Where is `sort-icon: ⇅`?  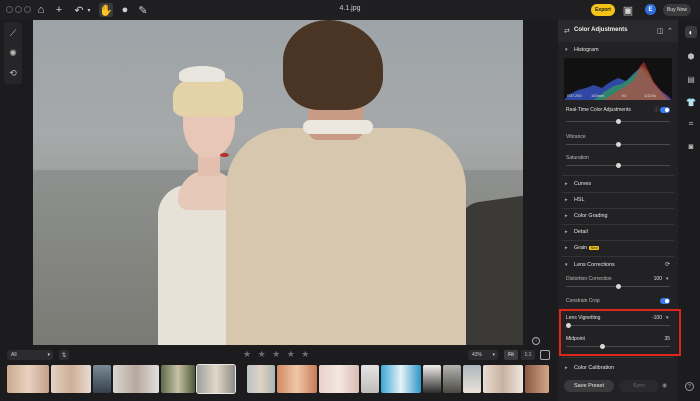 sort-icon: ⇅ is located at coordinates (64, 355).